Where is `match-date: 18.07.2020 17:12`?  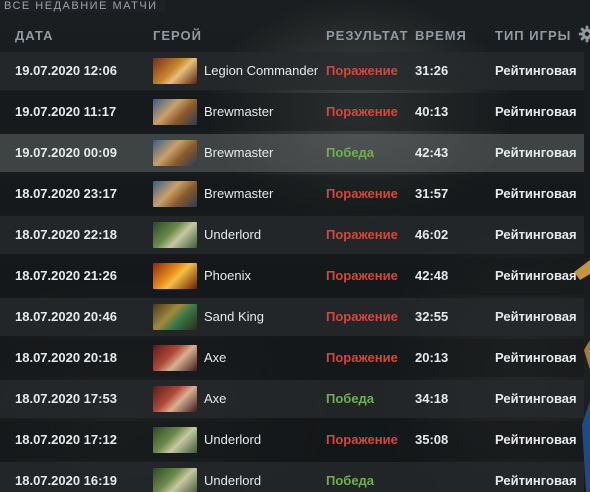
match-date: 18.07.2020 17:12 is located at coordinates (66, 439).